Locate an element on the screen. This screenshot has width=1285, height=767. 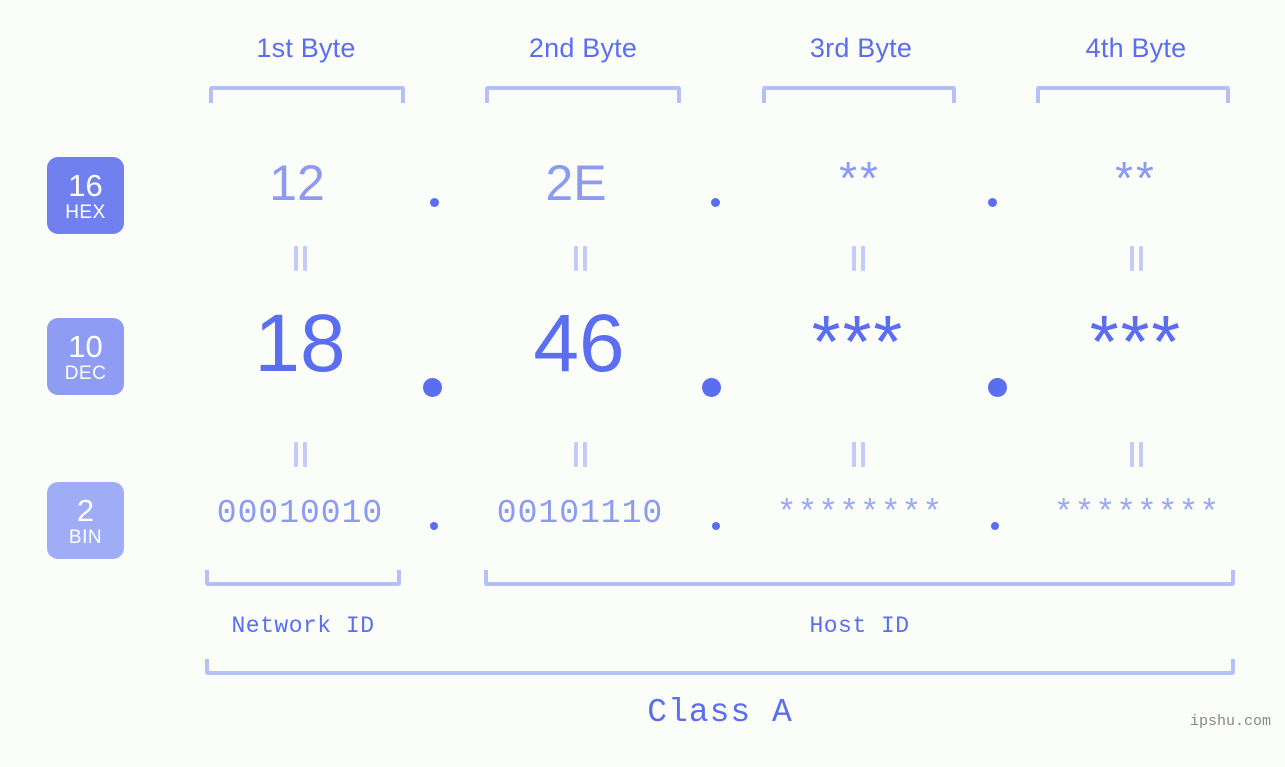
hex-byte-2: 2E is located at coordinates (576, 183).